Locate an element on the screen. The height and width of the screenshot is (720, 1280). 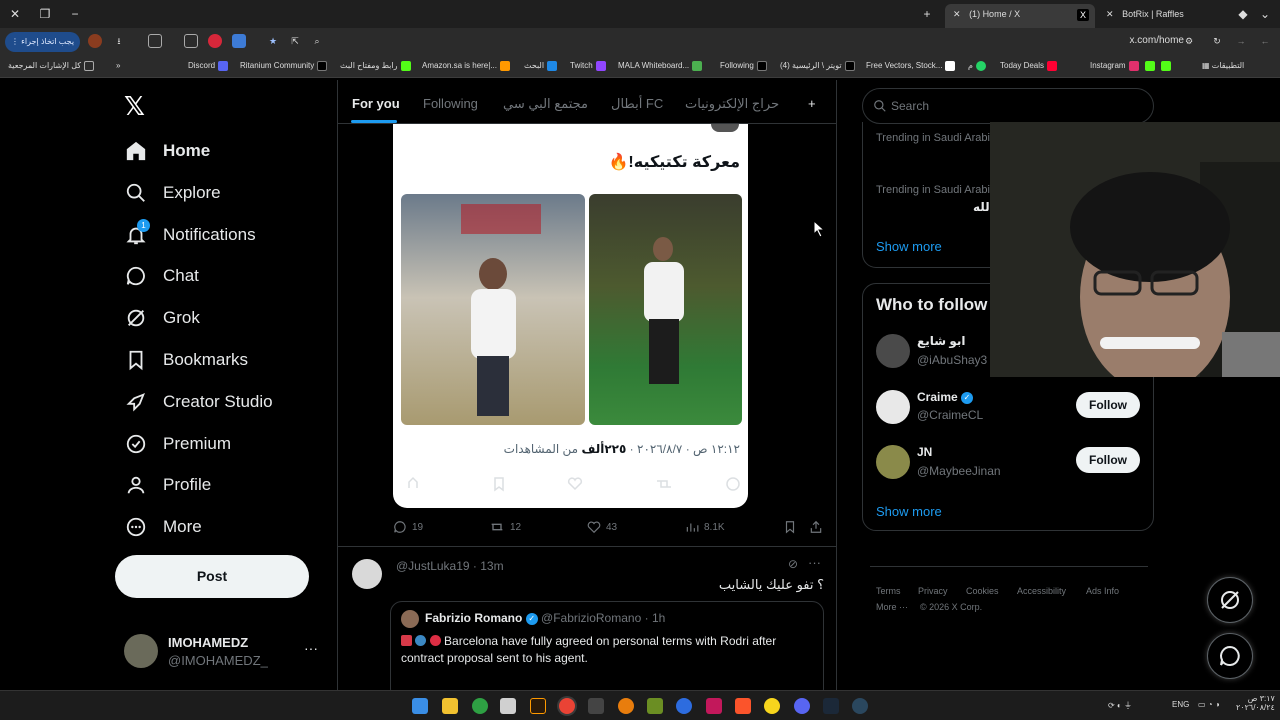
suggestion-name: Craime ✓ is located at coordinates (945, 397).